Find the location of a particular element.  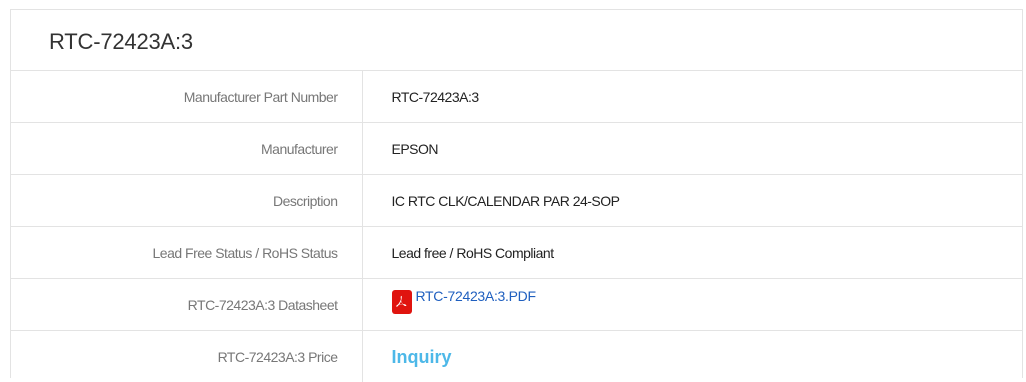

spec-label: RTC-72423A:3 Datasheet is located at coordinates (186, 305).